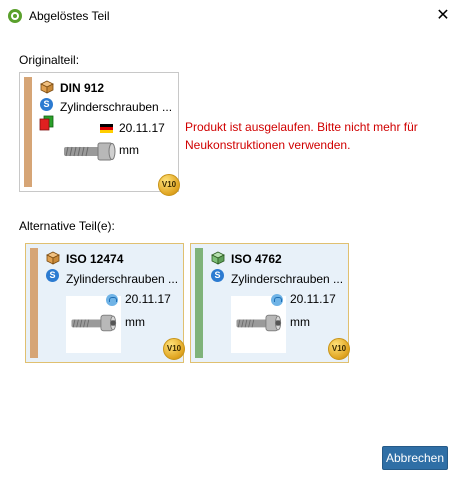 This screenshot has height=479, width=457. Describe the element at coordinates (228, 16) in the screenshot. I see `title-bar: Abgelöstes Teil ✕` at that location.